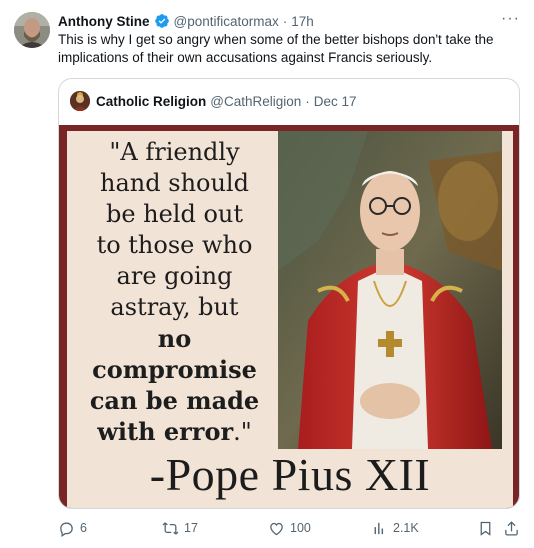  Describe the element at coordinates (174, 183) in the screenshot. I see `quote-line: hand should` at that location.